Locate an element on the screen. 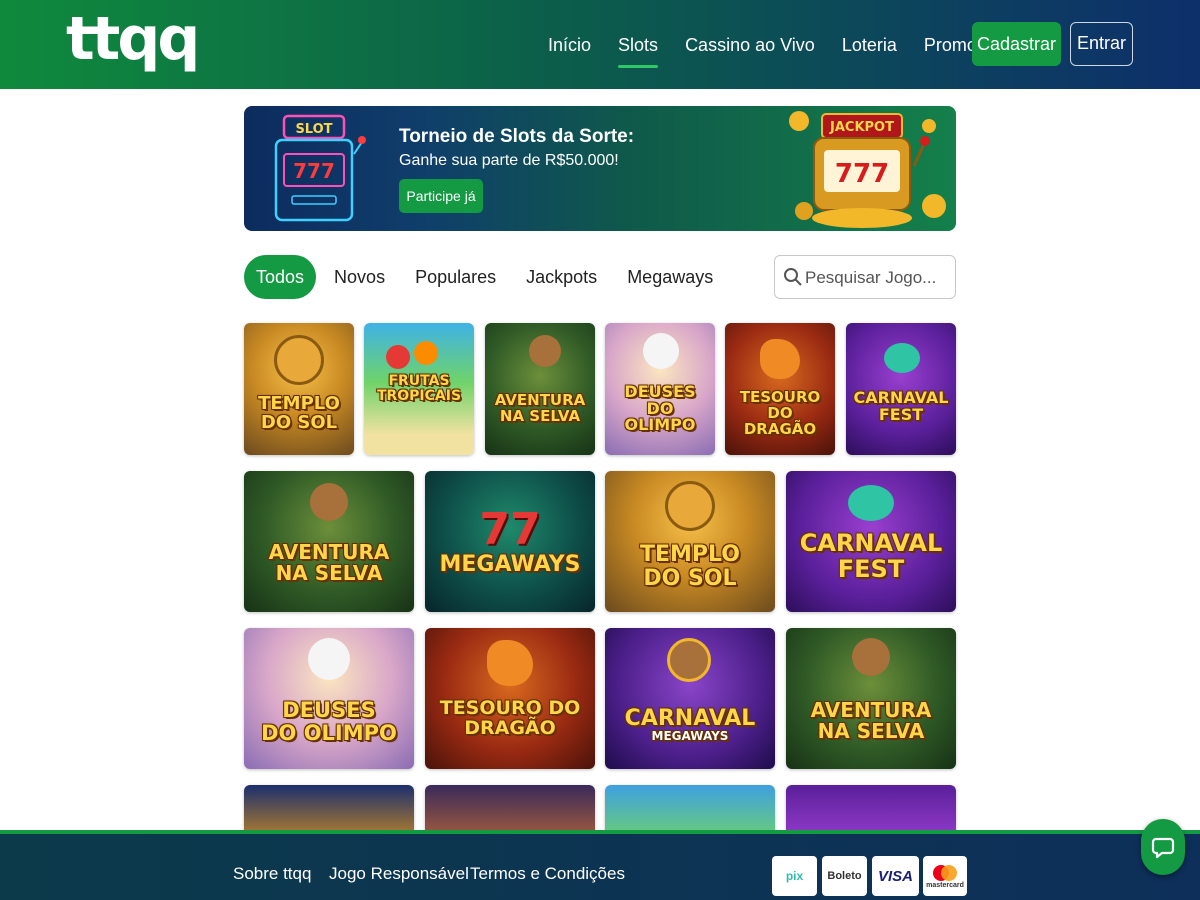  svg-text: SLOT is located at coordinates (313, 129).